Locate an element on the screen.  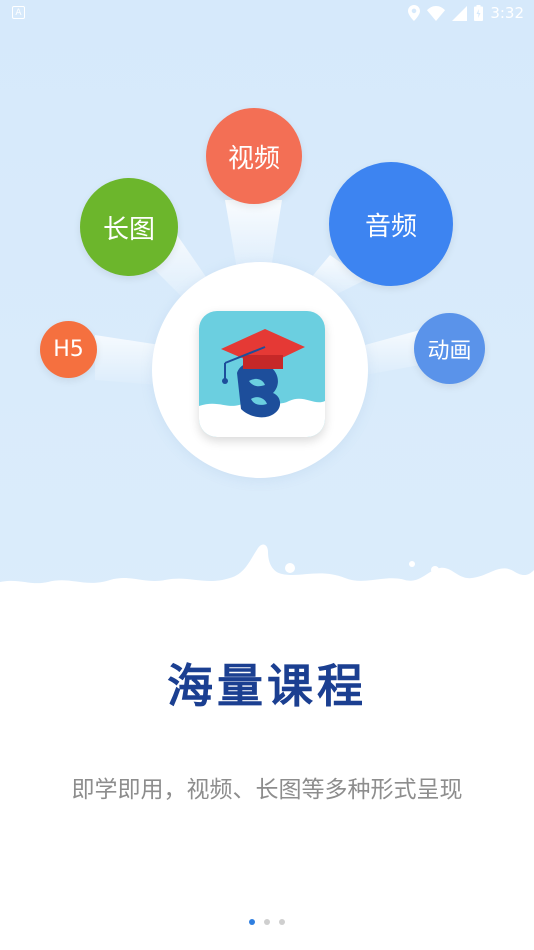
milk-splash-divider is located at coordinates (267, 592).